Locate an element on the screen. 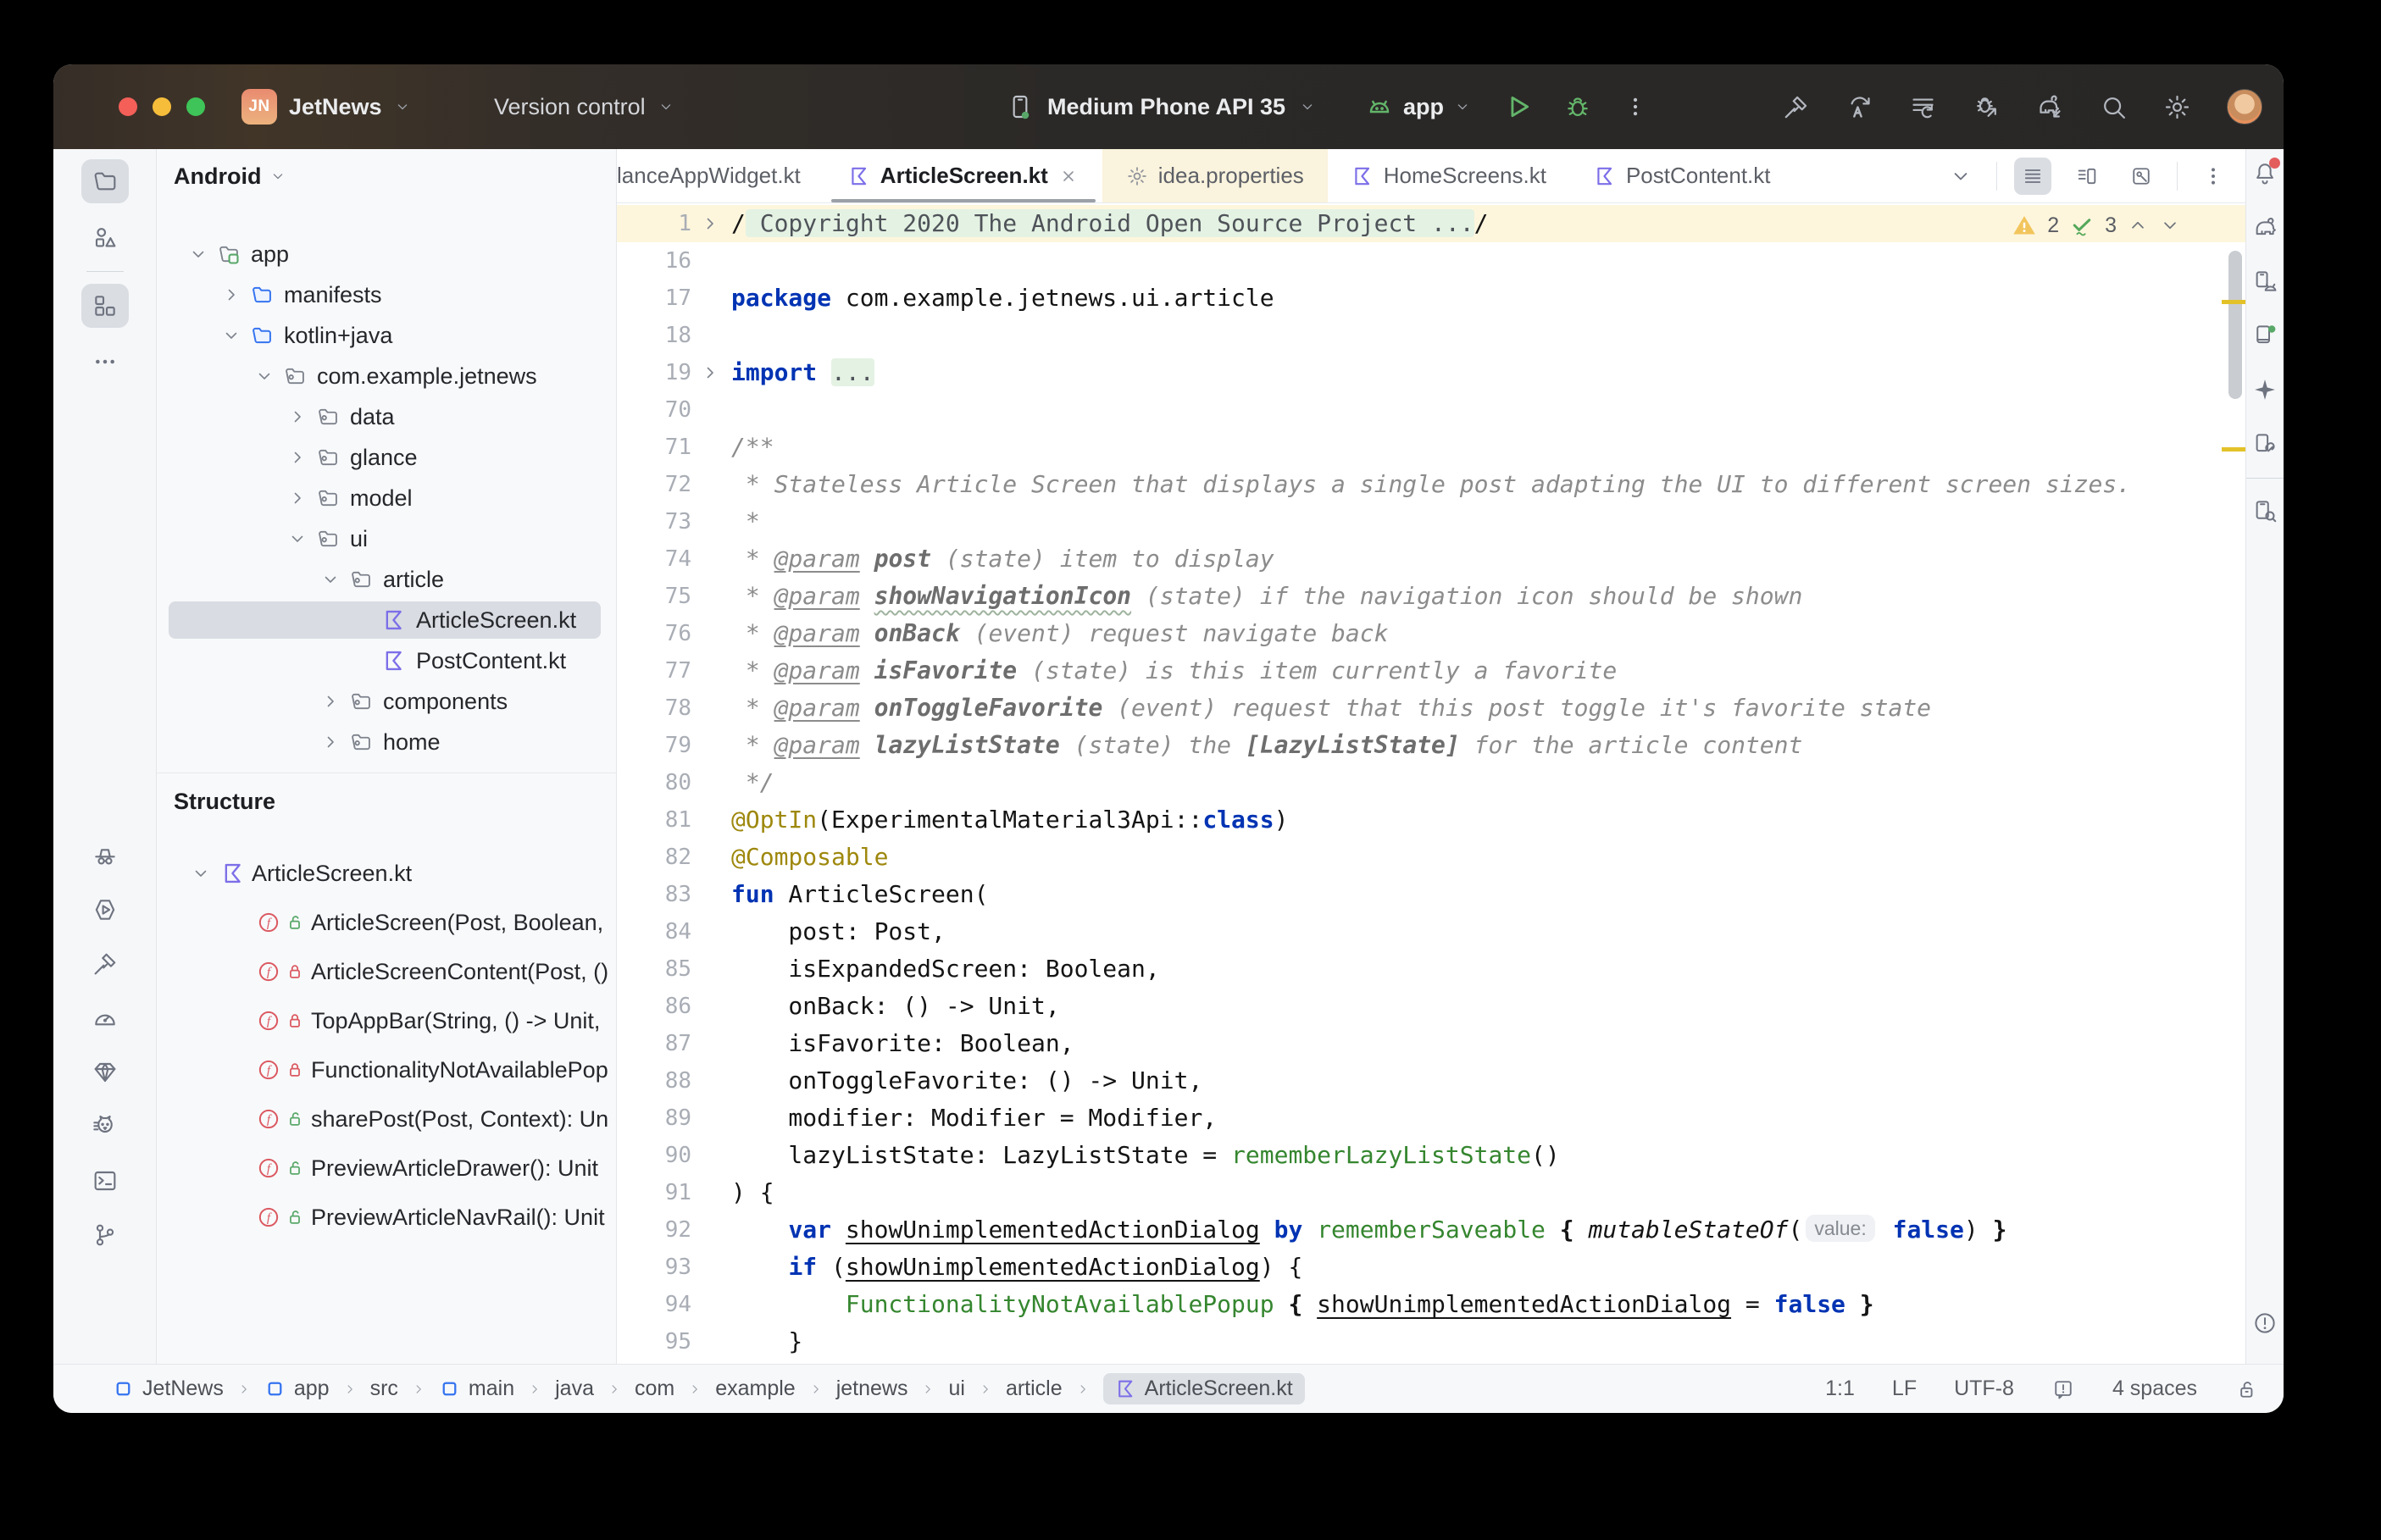 The width and height of the screenshot is (2381, 1540). breadcrumb-item: ui is located at coordinates (956, 1389).